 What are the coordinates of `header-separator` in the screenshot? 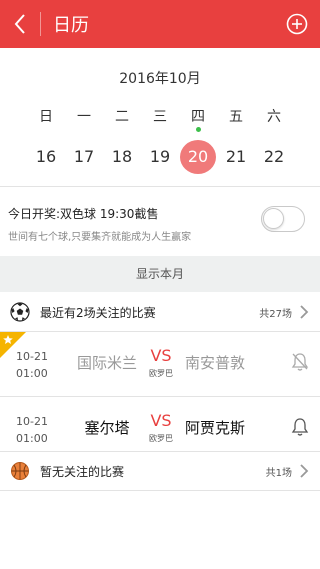 It's located at (40, 24).